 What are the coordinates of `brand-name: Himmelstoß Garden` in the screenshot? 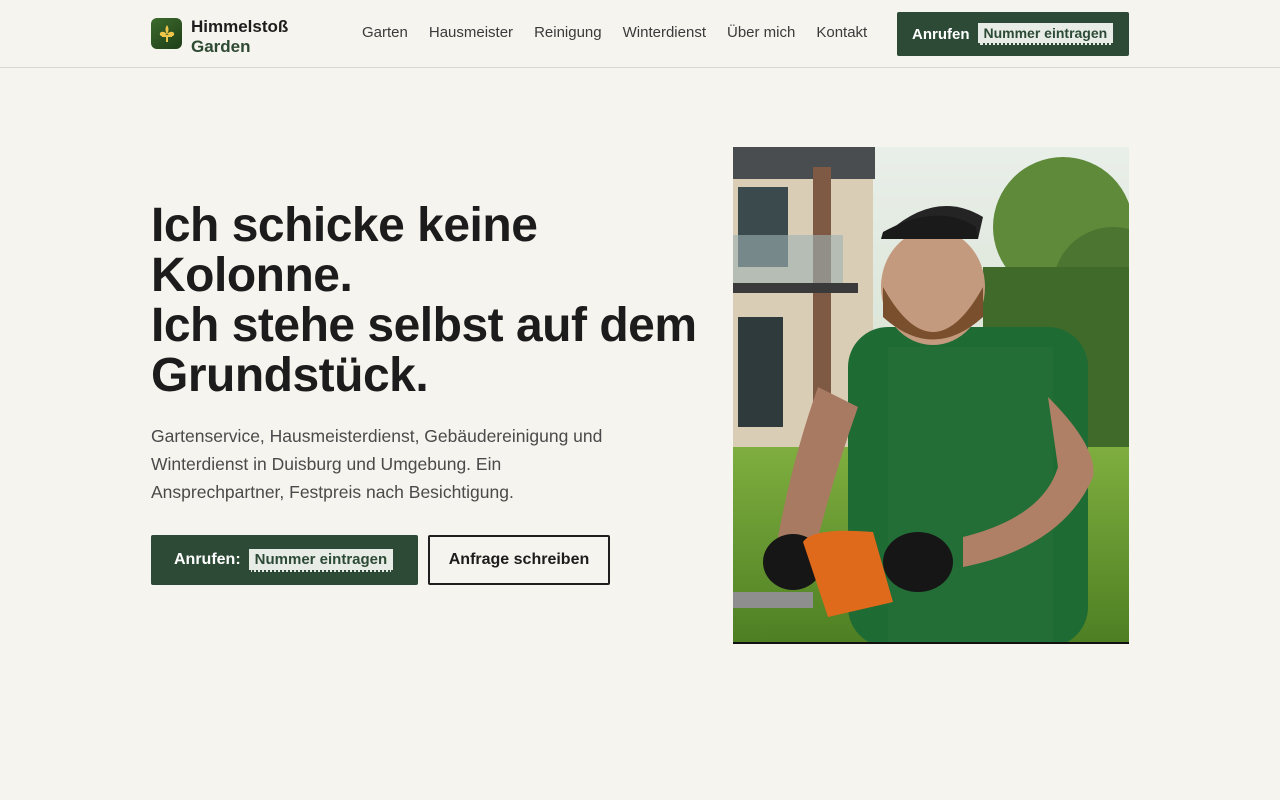 It's located at (239, 37).